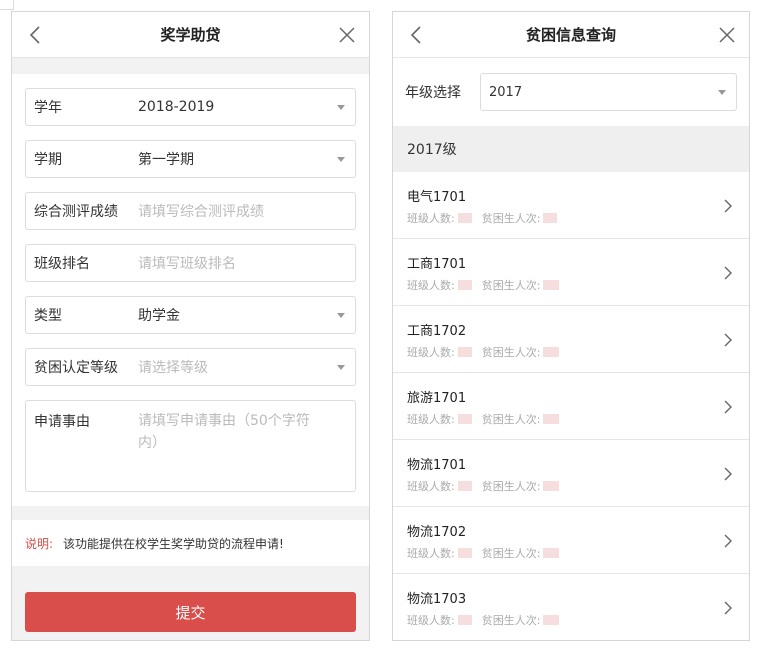 The height and width of the screenshot is (655, 757). Describe the element at coordinates (571, 339) in the screenshot. I see `list-item: 工商1702 班级人数: 贫困生人次:` at that location.